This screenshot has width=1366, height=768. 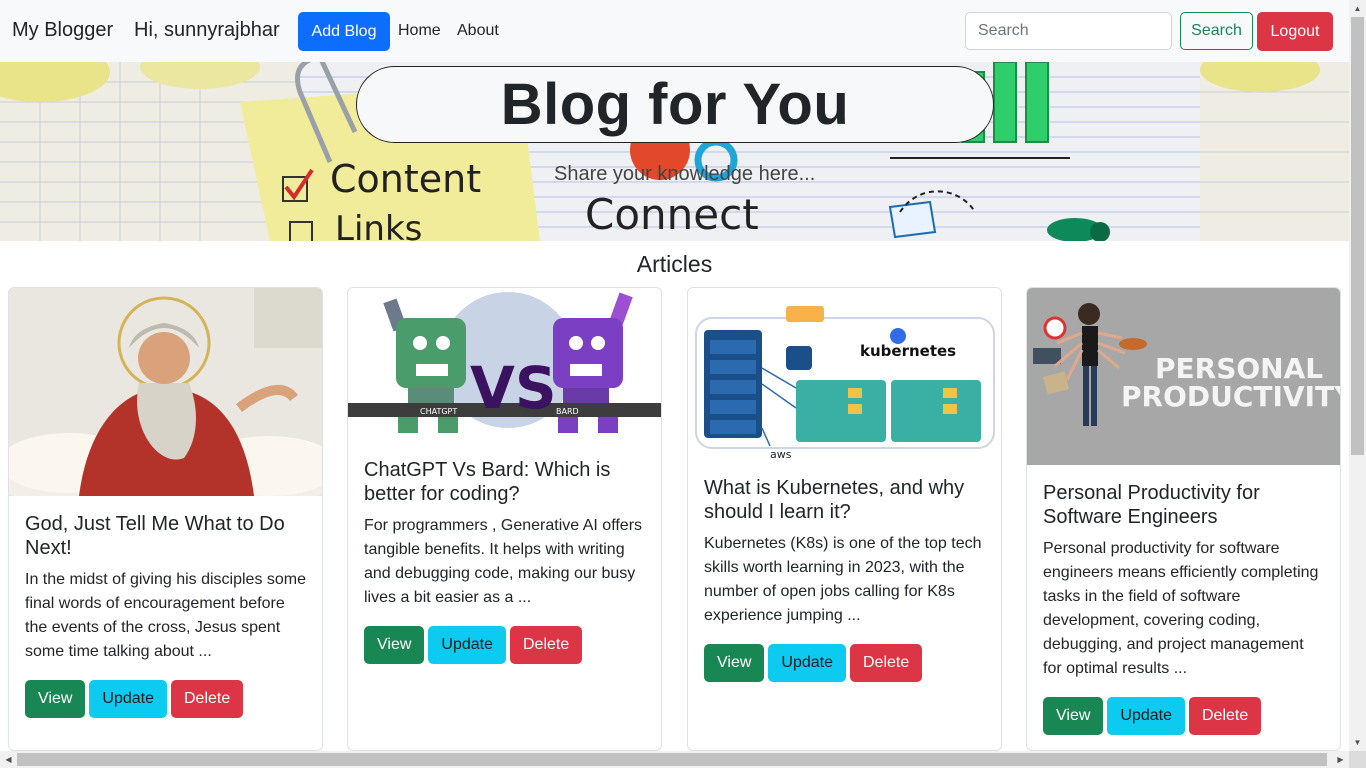 What do you see at coordinates (1357, 742) in the screenshot?
I see `scroll-down-arrow-icon: ▼` at bounding box center [1357, 742].